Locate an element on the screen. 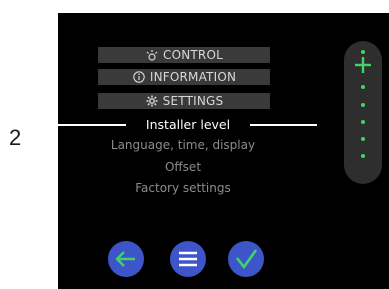 The height and width of the screenshot is (289, 389). installer-level-header: Installer level is located at coordinates (187, 125).